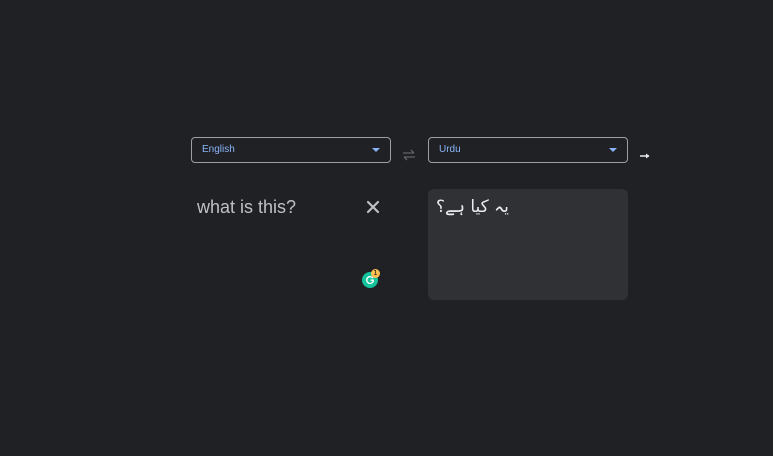 The image size is (773, 456). I want to click on swap-arrows-icon, so click(409, 155).